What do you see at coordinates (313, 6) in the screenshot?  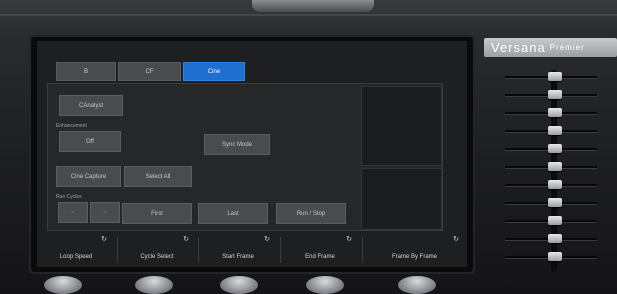 I see `top-handle` at bounding box center [313, 6].